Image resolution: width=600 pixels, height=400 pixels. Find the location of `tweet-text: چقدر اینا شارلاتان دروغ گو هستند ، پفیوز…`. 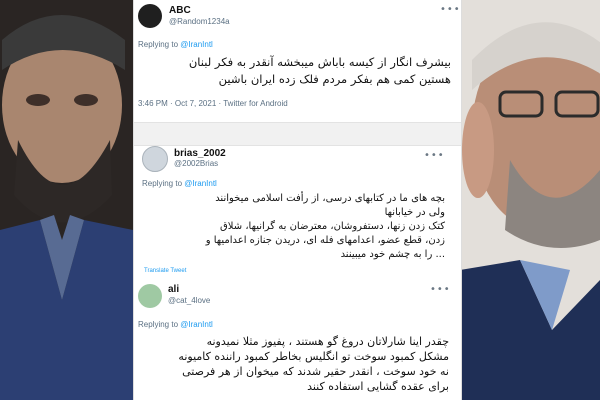

tweet-text: چقدر اینا شارلاتان دروغ گو هستند ، پفیوز… is located at coordinates (313, 364).